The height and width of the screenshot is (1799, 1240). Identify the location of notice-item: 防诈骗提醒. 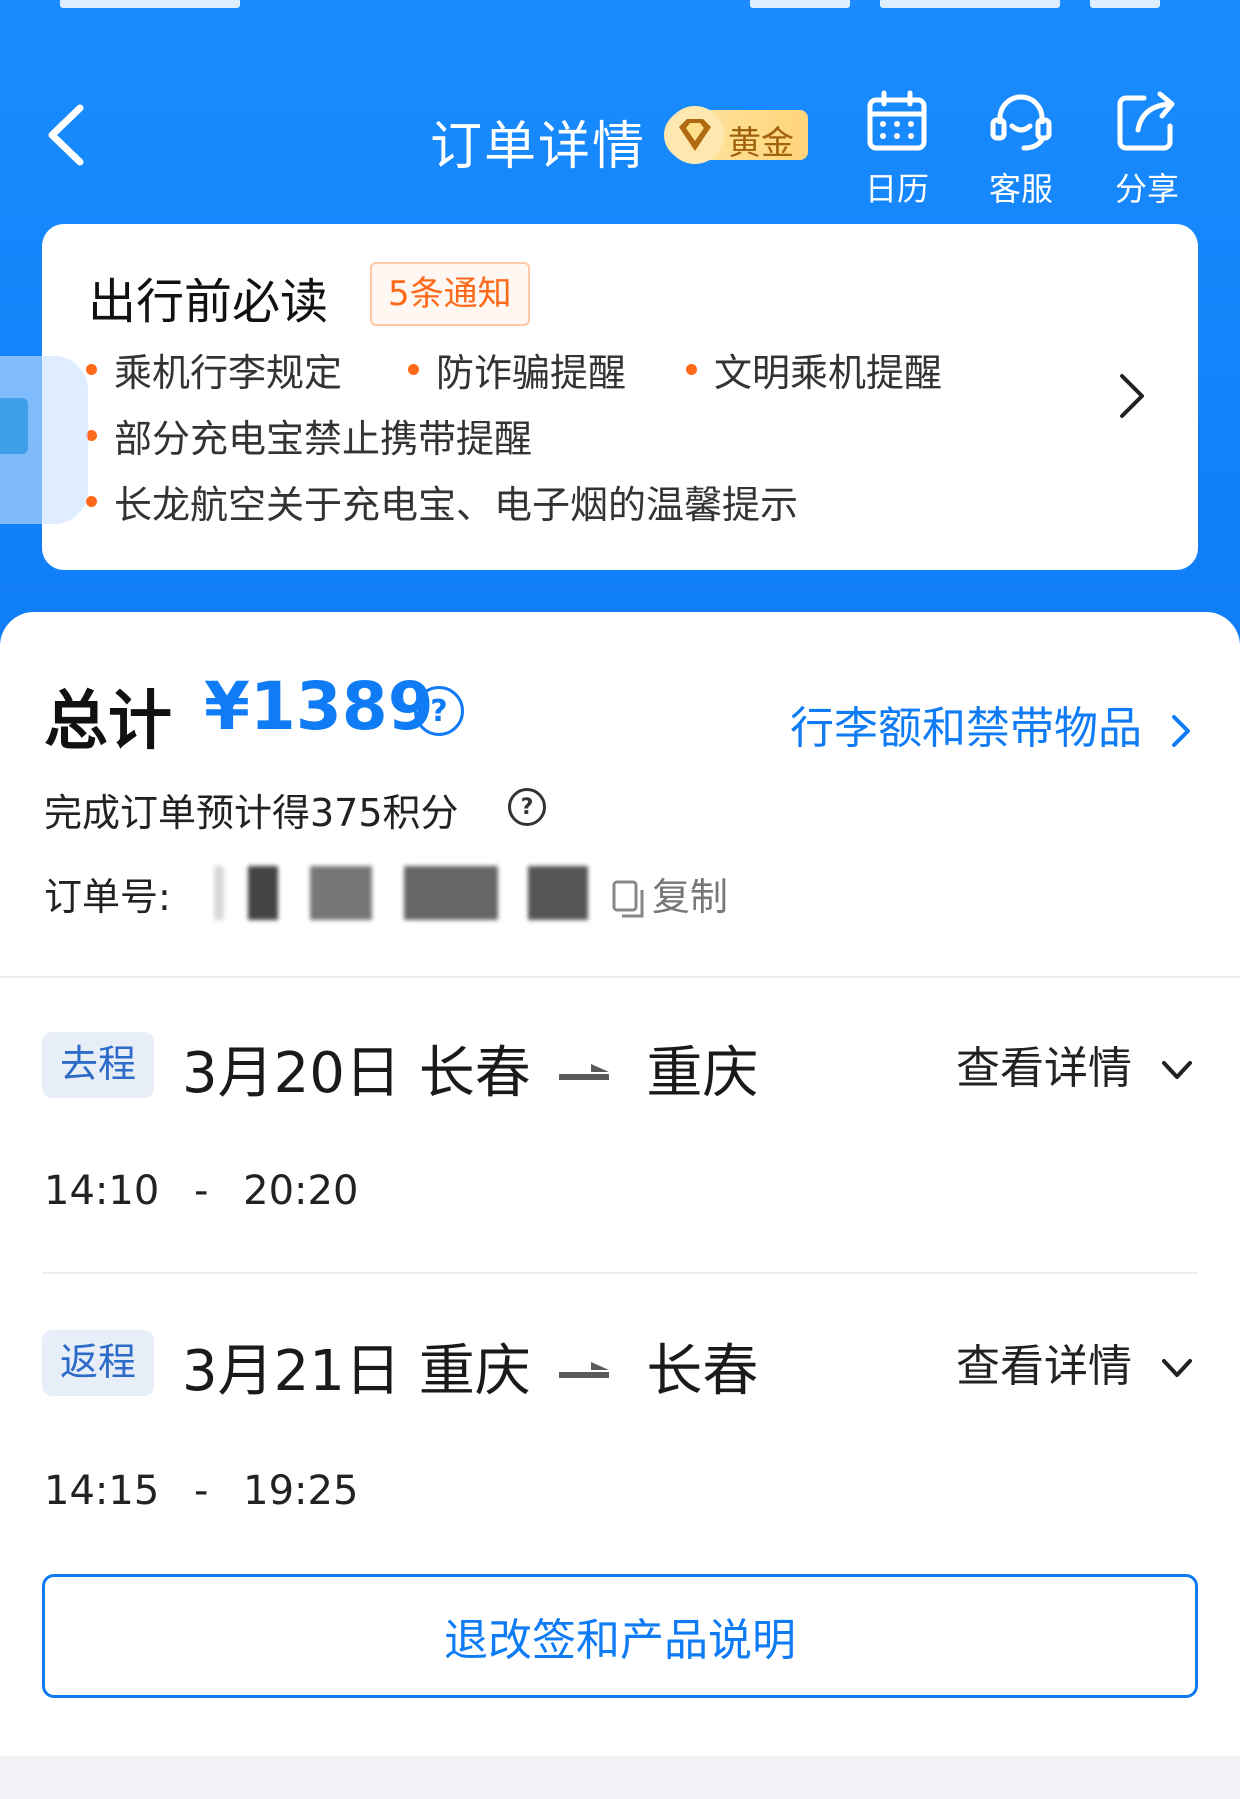
(516, 369).